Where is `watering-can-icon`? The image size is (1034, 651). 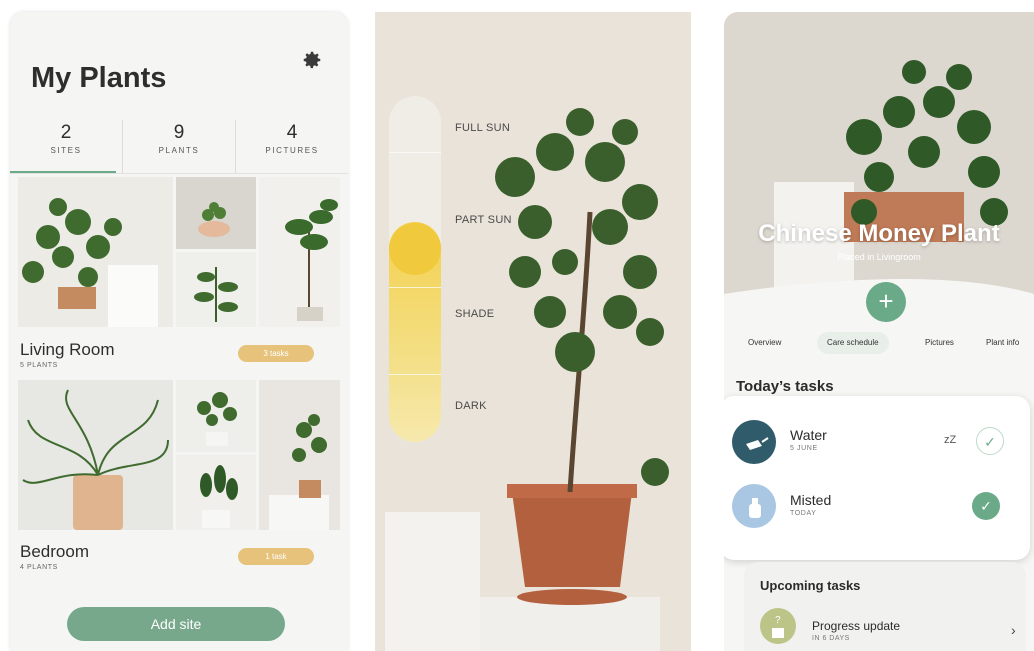
watering-can-icon is located at coordinates (754, 442).